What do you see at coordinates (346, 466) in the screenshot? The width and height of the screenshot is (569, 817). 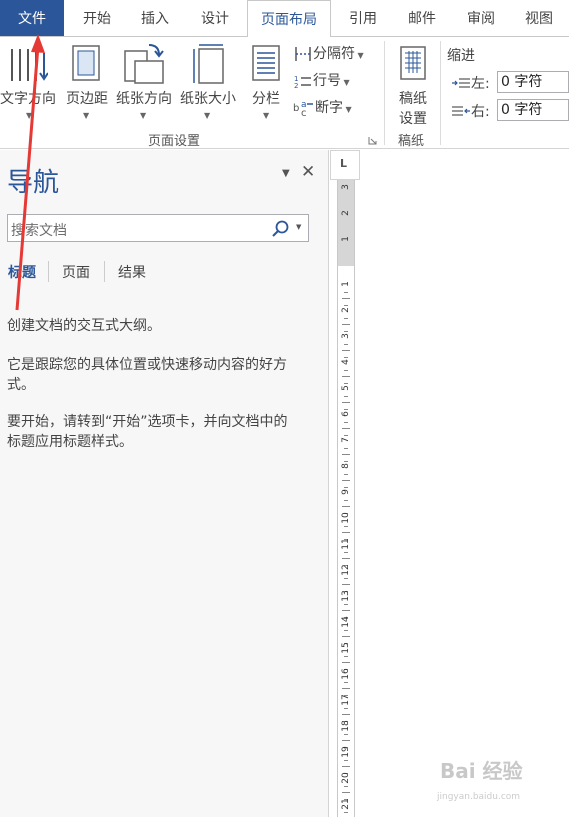 I see `ruler-number: 8` at bounding box center [346, 466].